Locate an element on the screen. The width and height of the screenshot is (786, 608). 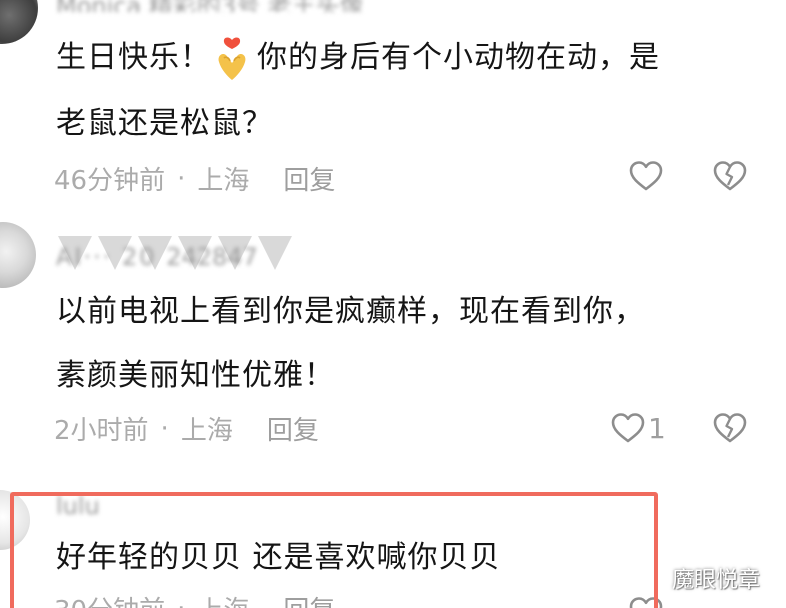
like-count: 1 is located at coordinates (657, 428).